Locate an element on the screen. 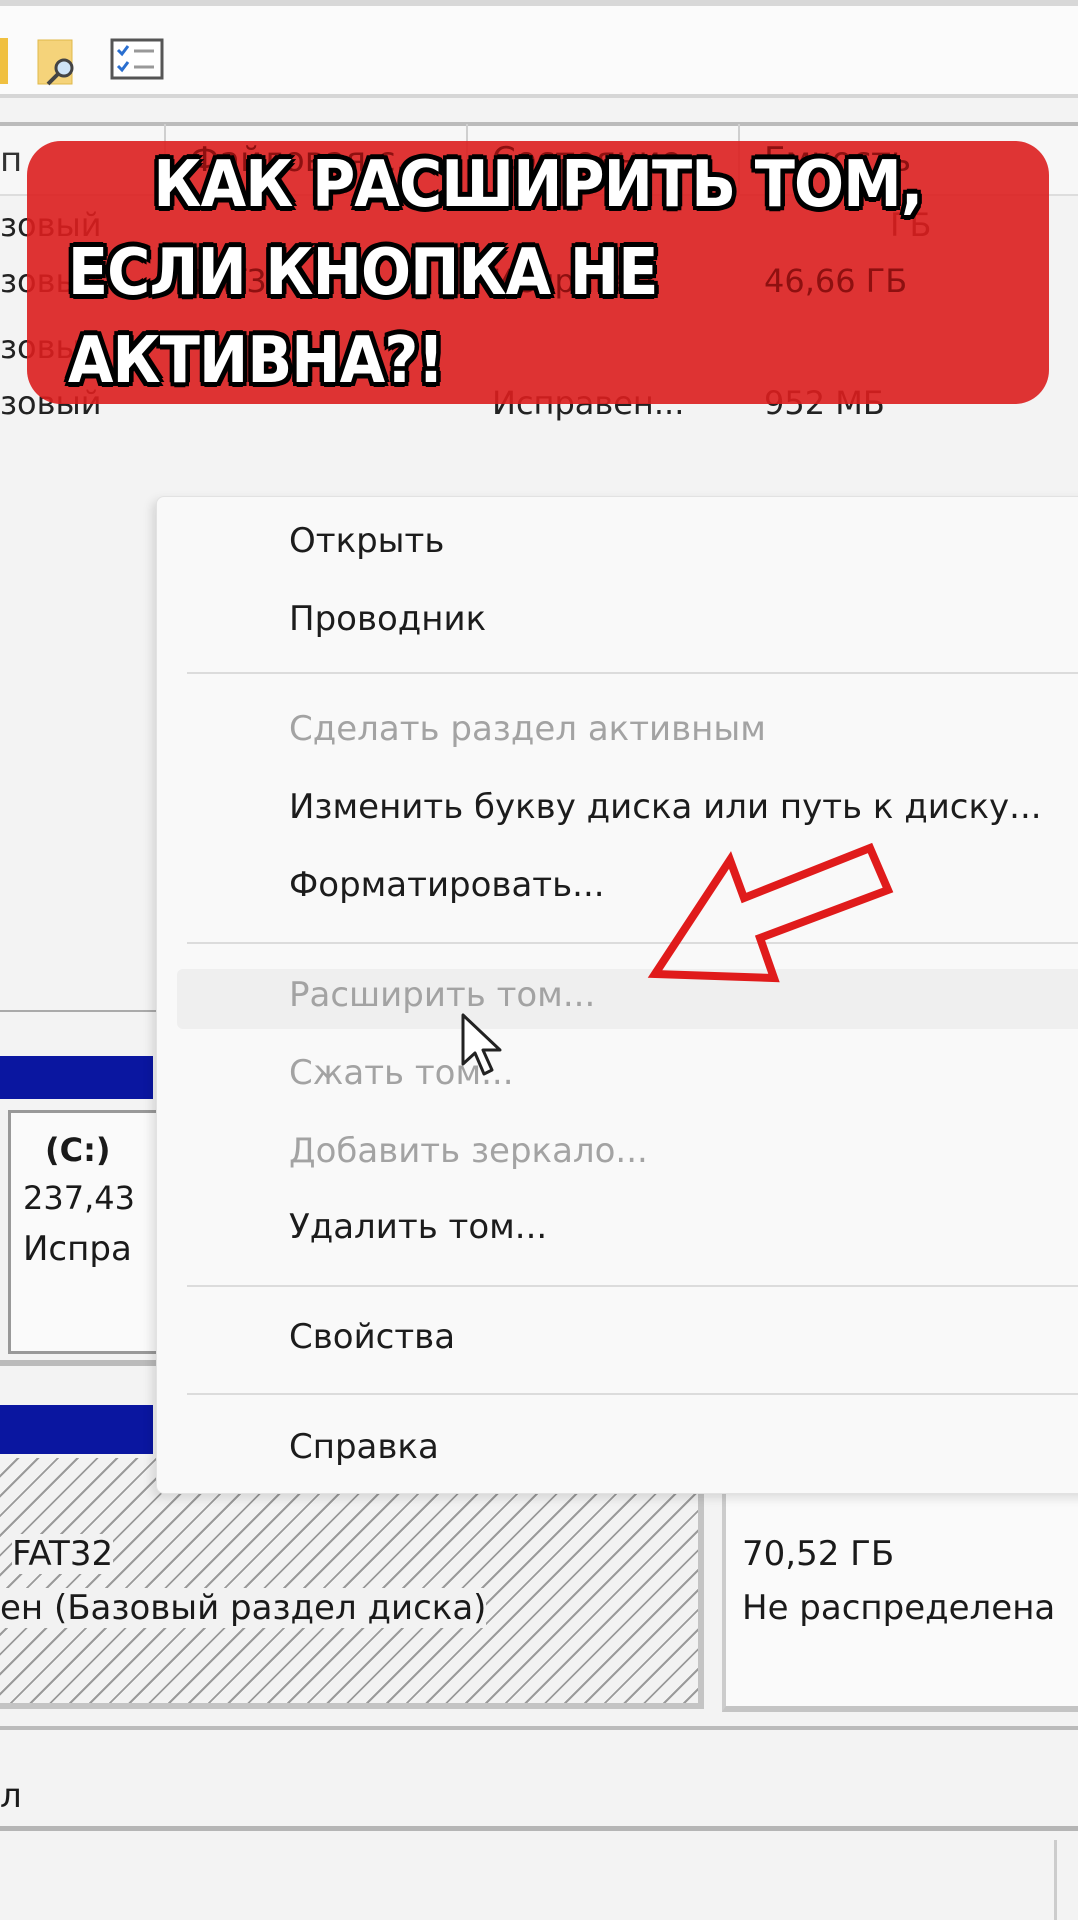 The width and height of the screenshot is (1078, 1920). mouse-cursor-icon is located at coordinates (481, 1044).